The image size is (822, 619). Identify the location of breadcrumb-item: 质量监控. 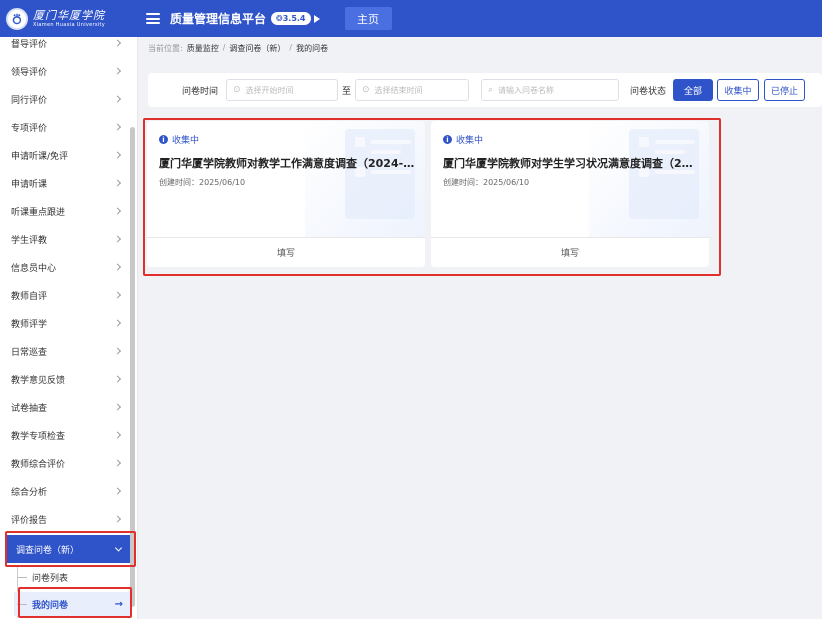
(203, 48).